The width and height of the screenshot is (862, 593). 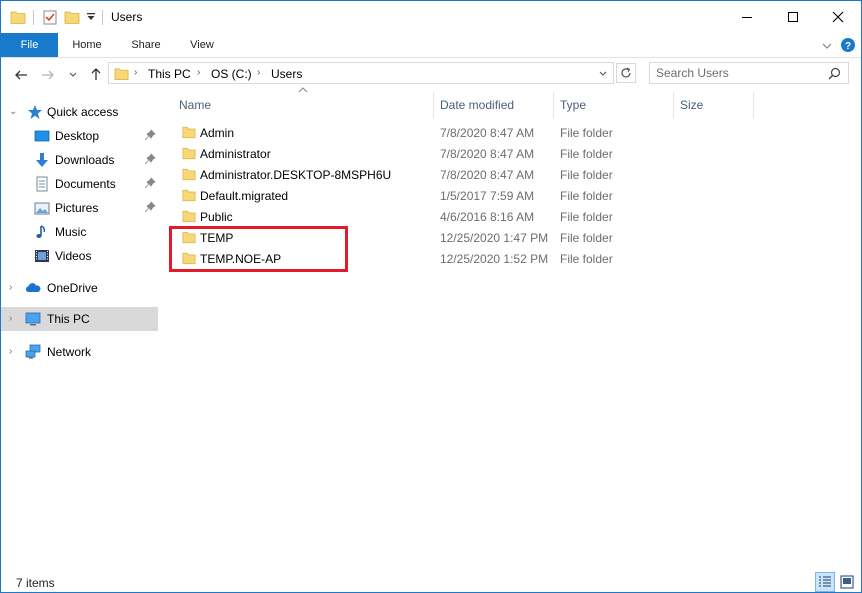 I want to click on table-row: TEMP 12/25/2020 1:47 PM File folder, so click(x=475, y=238).